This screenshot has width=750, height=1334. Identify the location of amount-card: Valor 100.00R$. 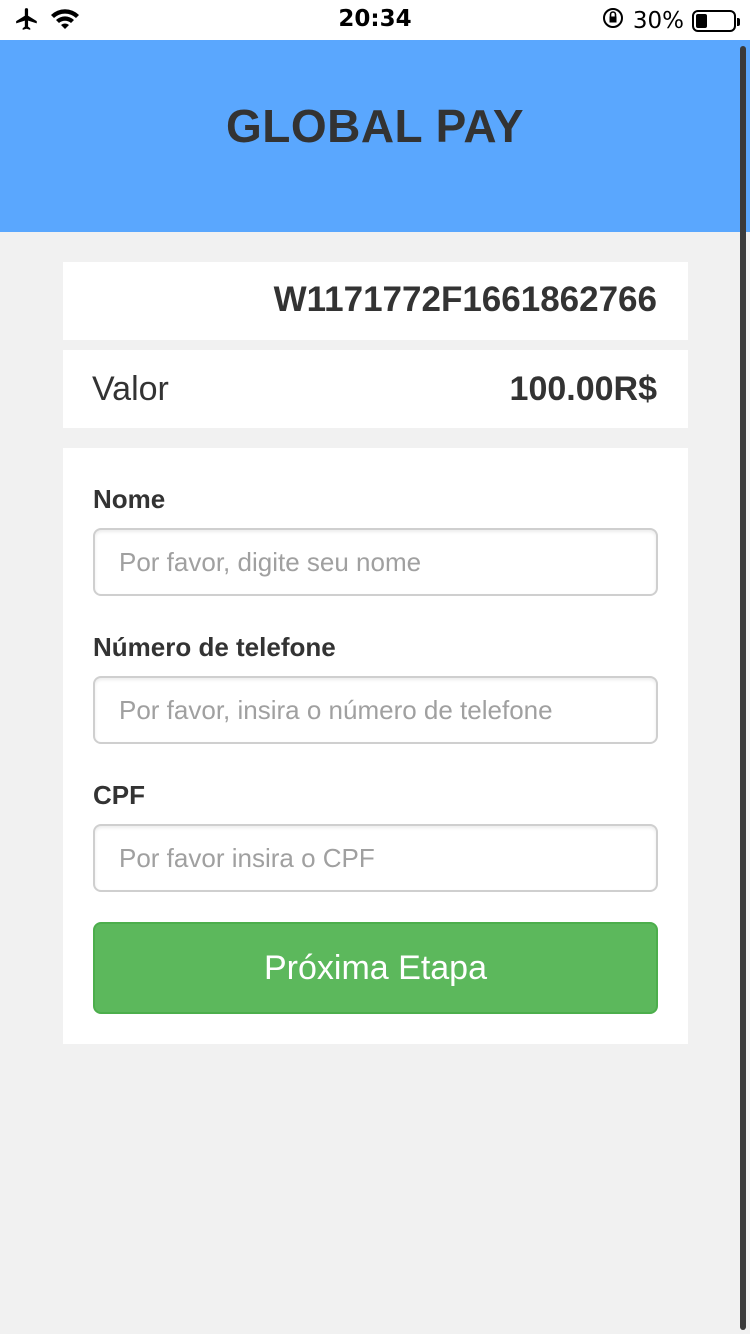
(375, 389).